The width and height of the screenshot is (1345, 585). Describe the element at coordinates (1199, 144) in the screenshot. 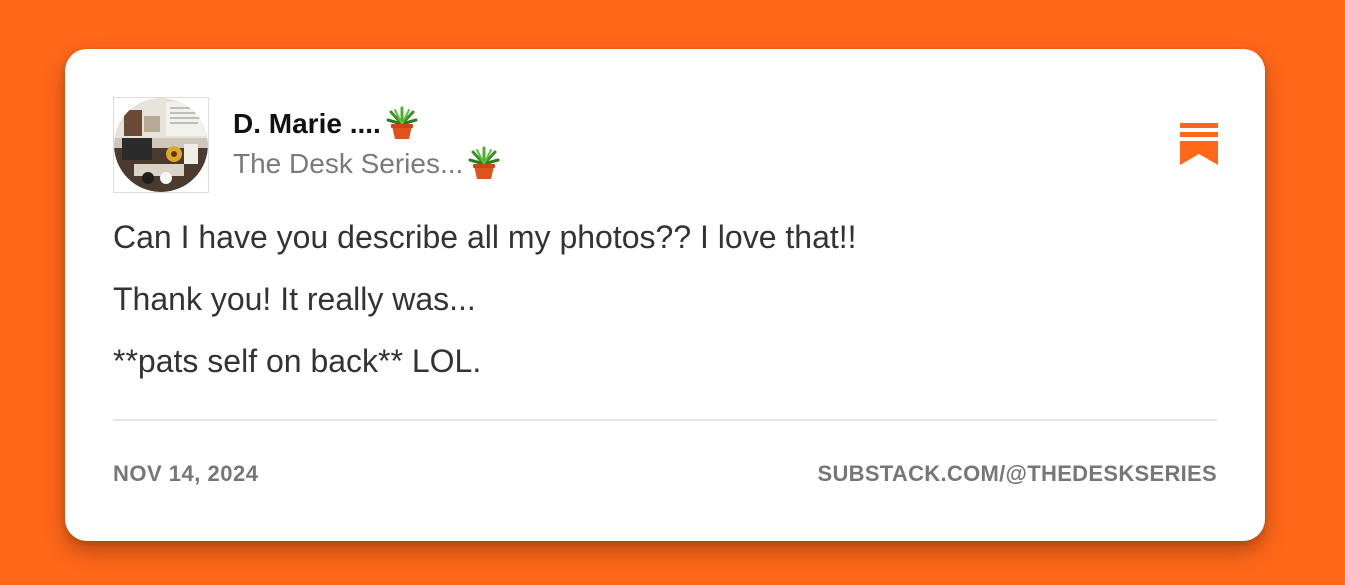

I see `substack-bookmark-icon` at that location.